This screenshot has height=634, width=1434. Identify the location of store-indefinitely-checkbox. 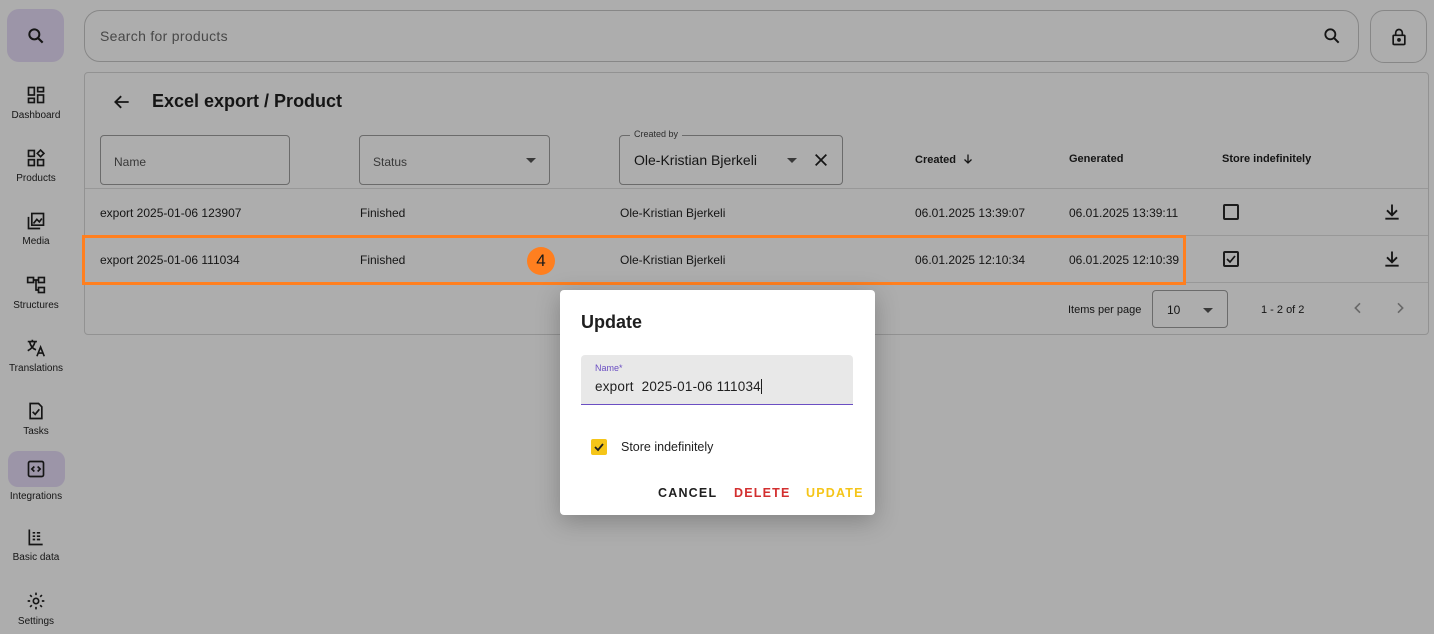
(599, 447).